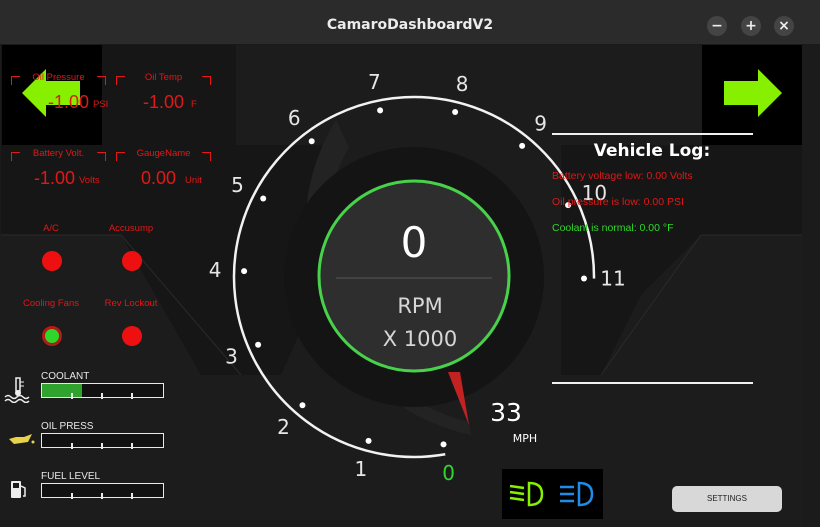 This screenshot has height=527, width=820. I want to click on tach-tick-label: 4, so click(215, 270).